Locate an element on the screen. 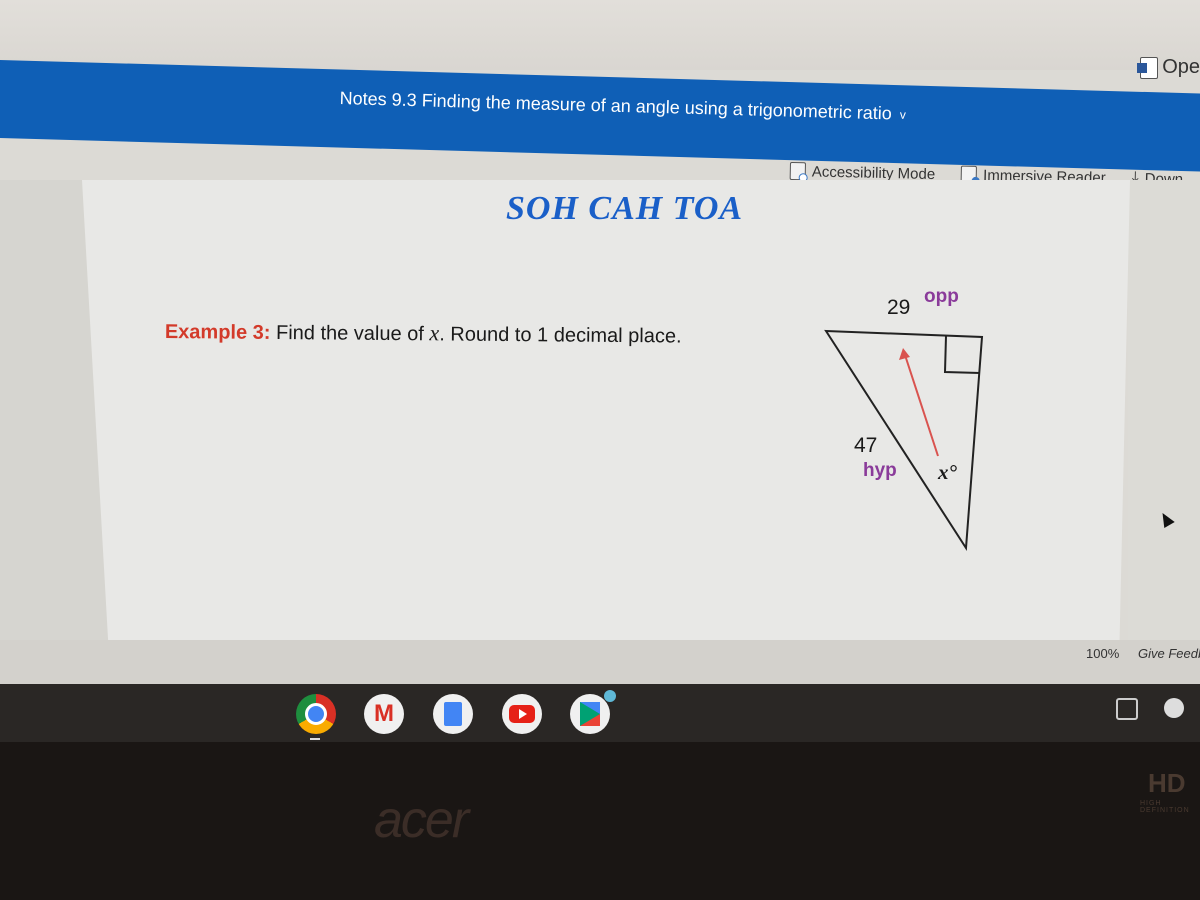  acer-logo: acer is located at coordinates (421, 820).